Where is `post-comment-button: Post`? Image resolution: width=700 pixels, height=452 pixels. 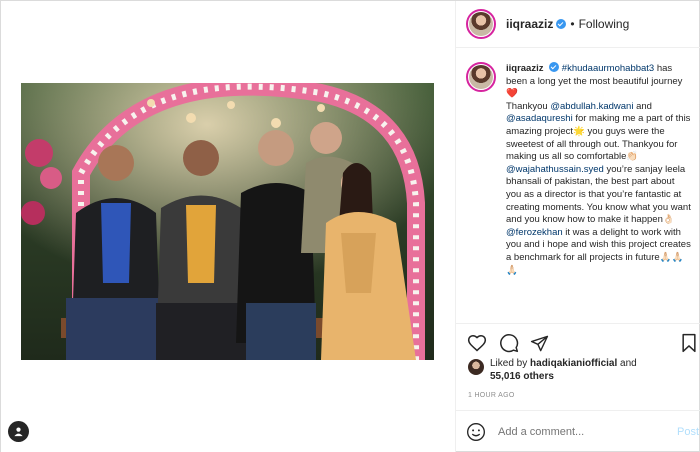
post-comment-button: Post is located at coordinates (688, 432).